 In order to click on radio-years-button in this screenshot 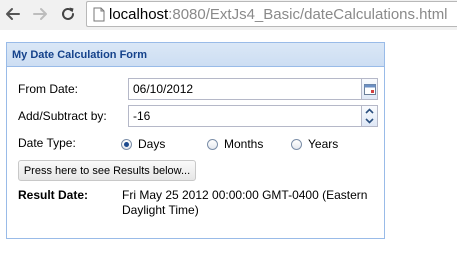, I will do `click(296, 144)`.